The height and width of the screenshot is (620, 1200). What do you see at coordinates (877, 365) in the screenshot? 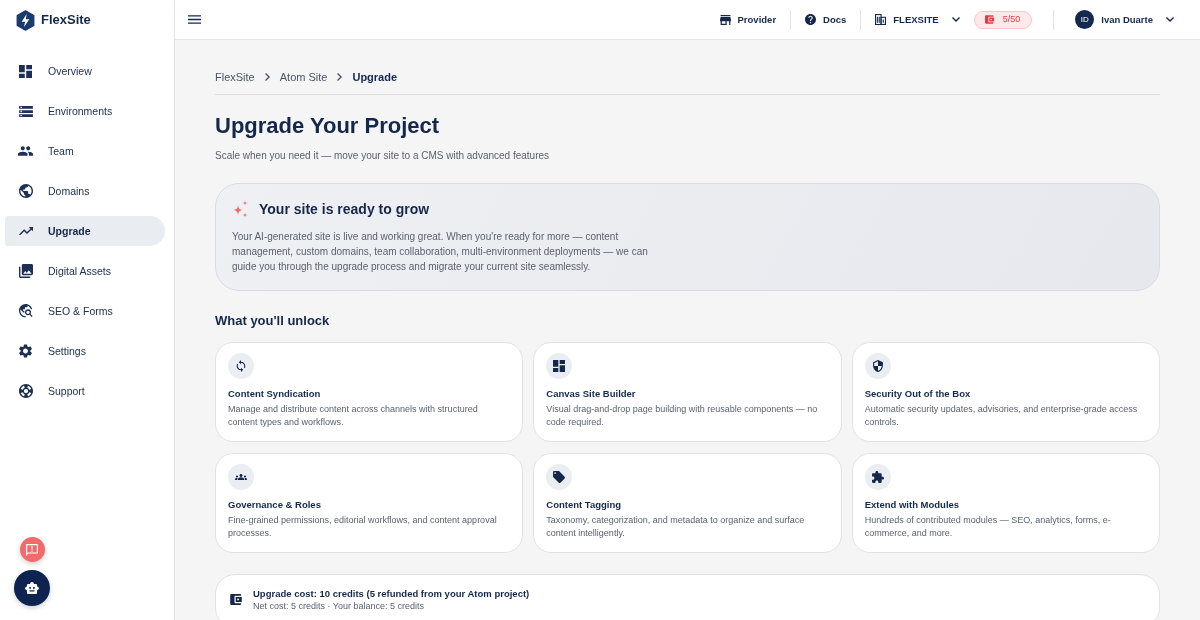
I see `shield-icon` at bounding box center [877, 365].